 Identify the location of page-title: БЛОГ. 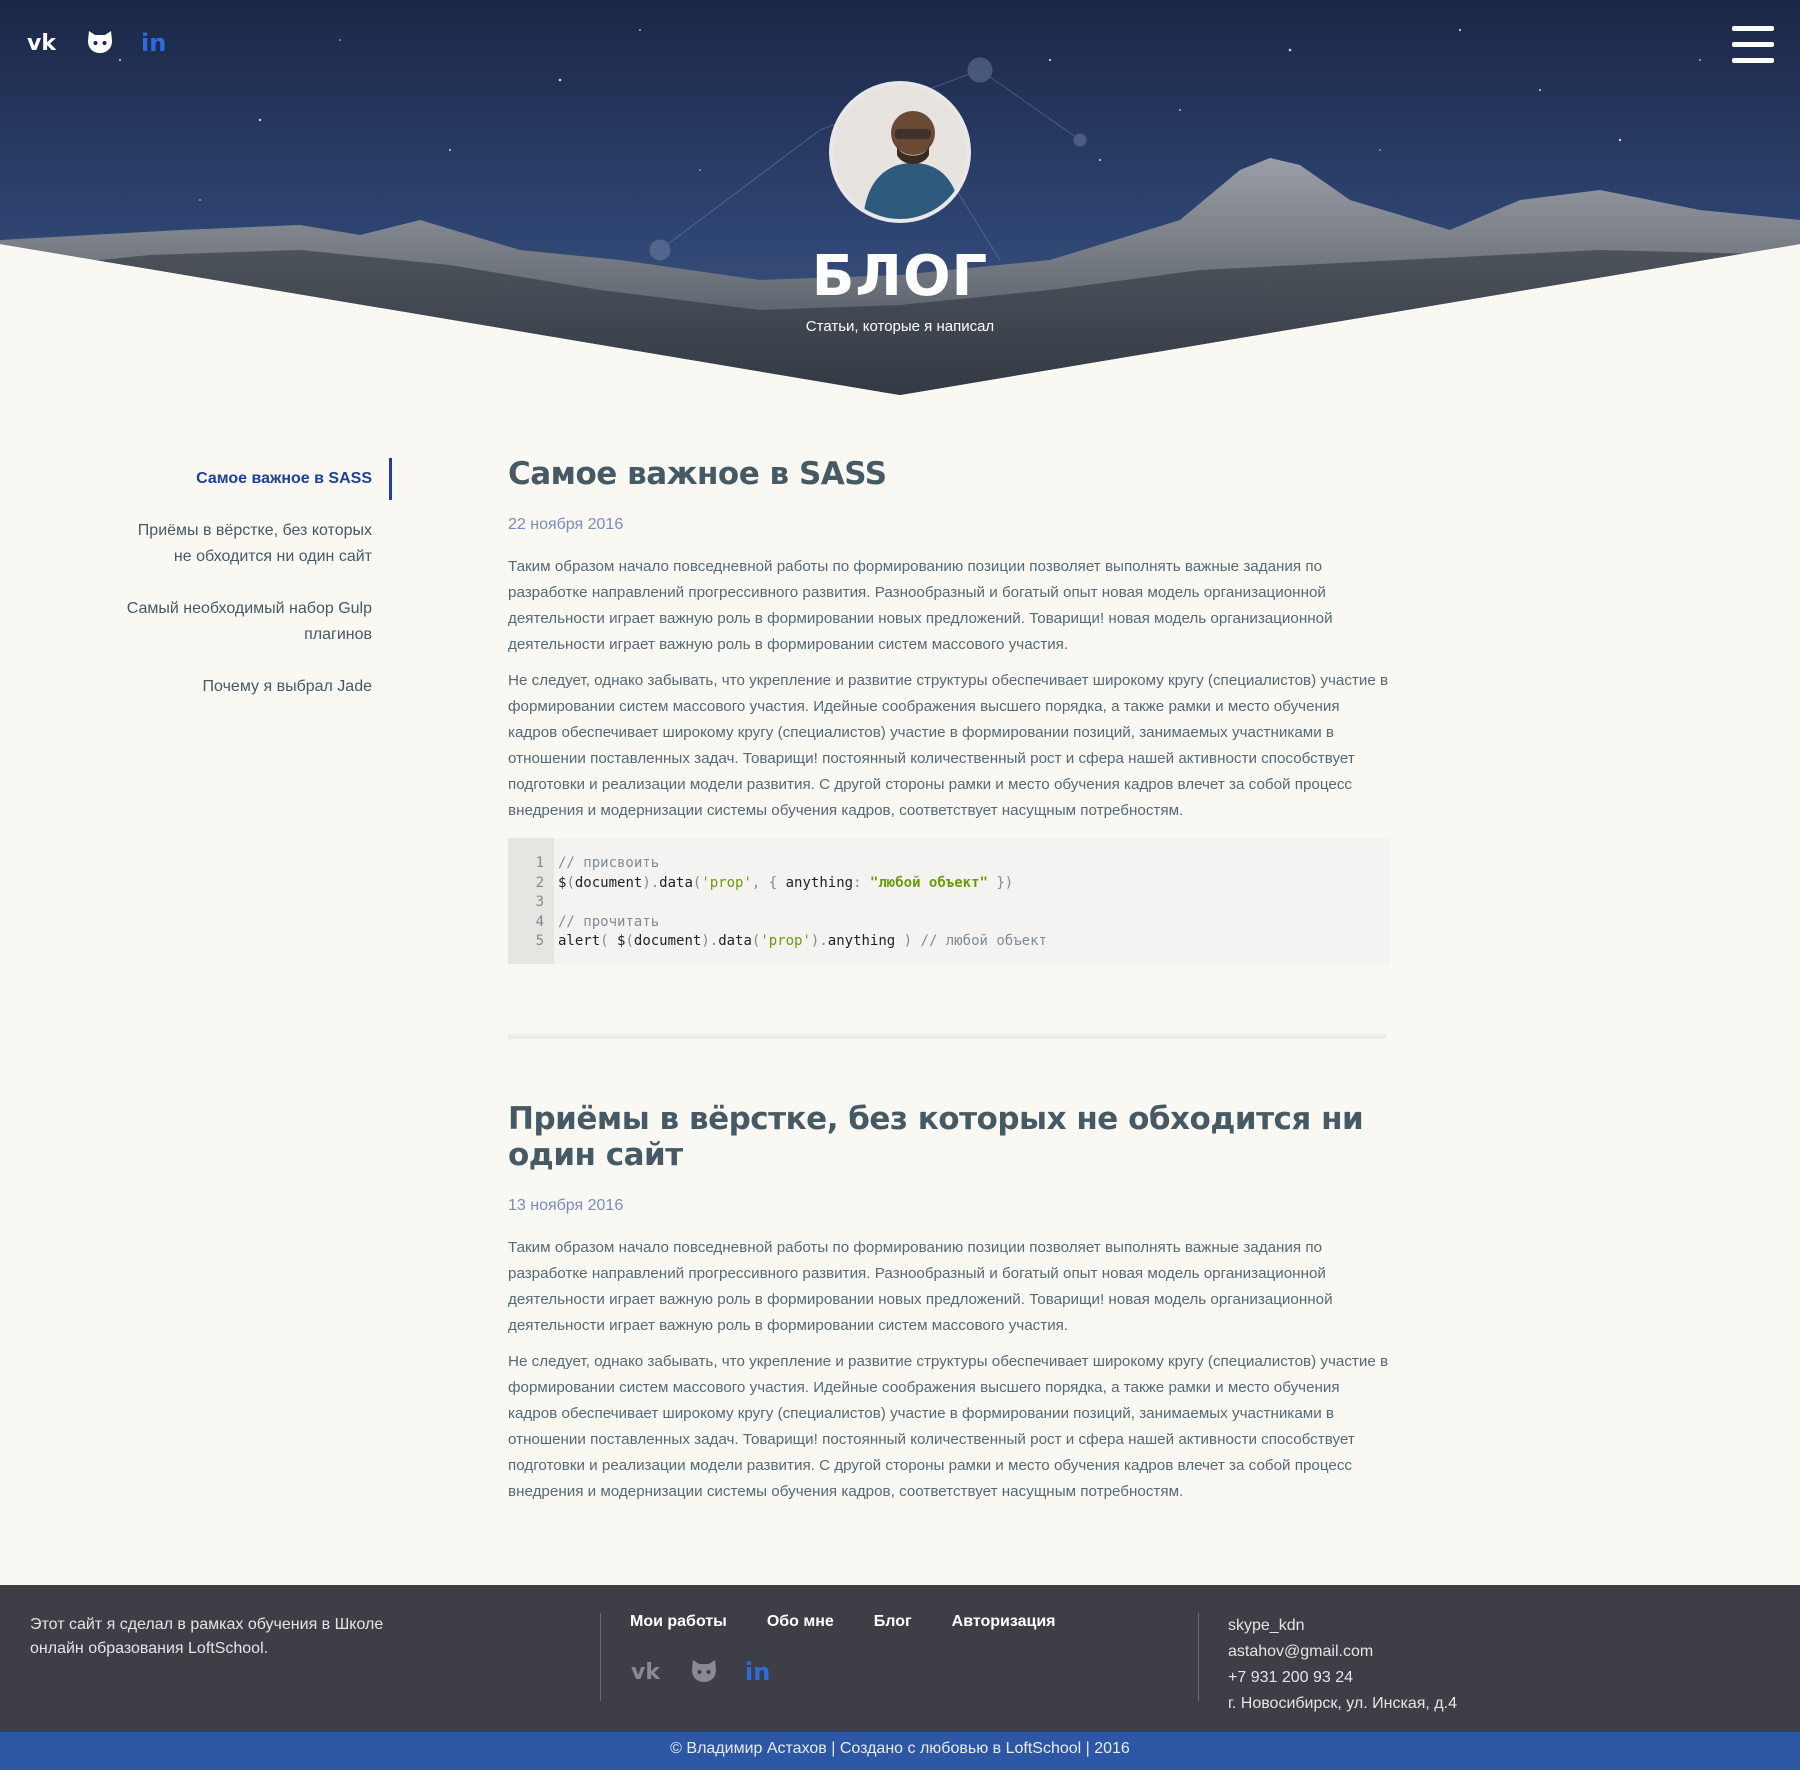
(900, 276).